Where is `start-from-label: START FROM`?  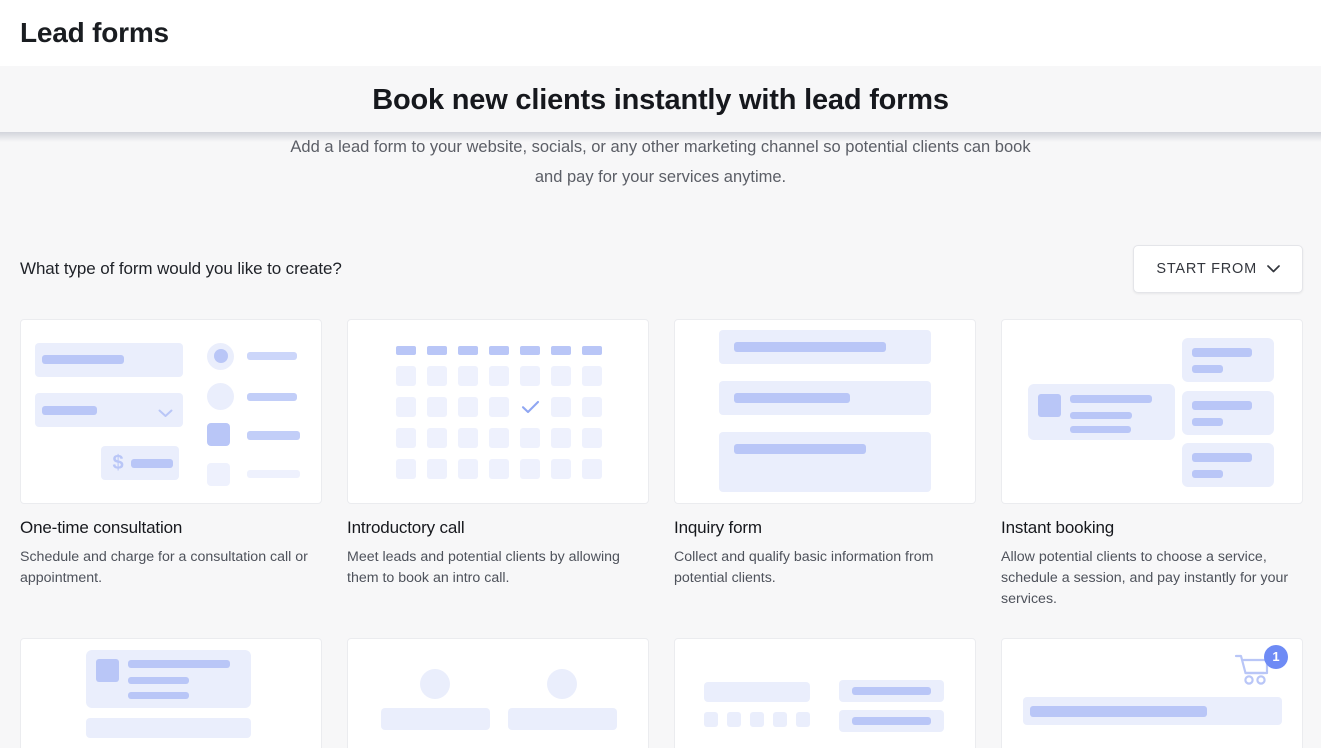 start-from-label: START FROM is located at coordinates (1206, 268).